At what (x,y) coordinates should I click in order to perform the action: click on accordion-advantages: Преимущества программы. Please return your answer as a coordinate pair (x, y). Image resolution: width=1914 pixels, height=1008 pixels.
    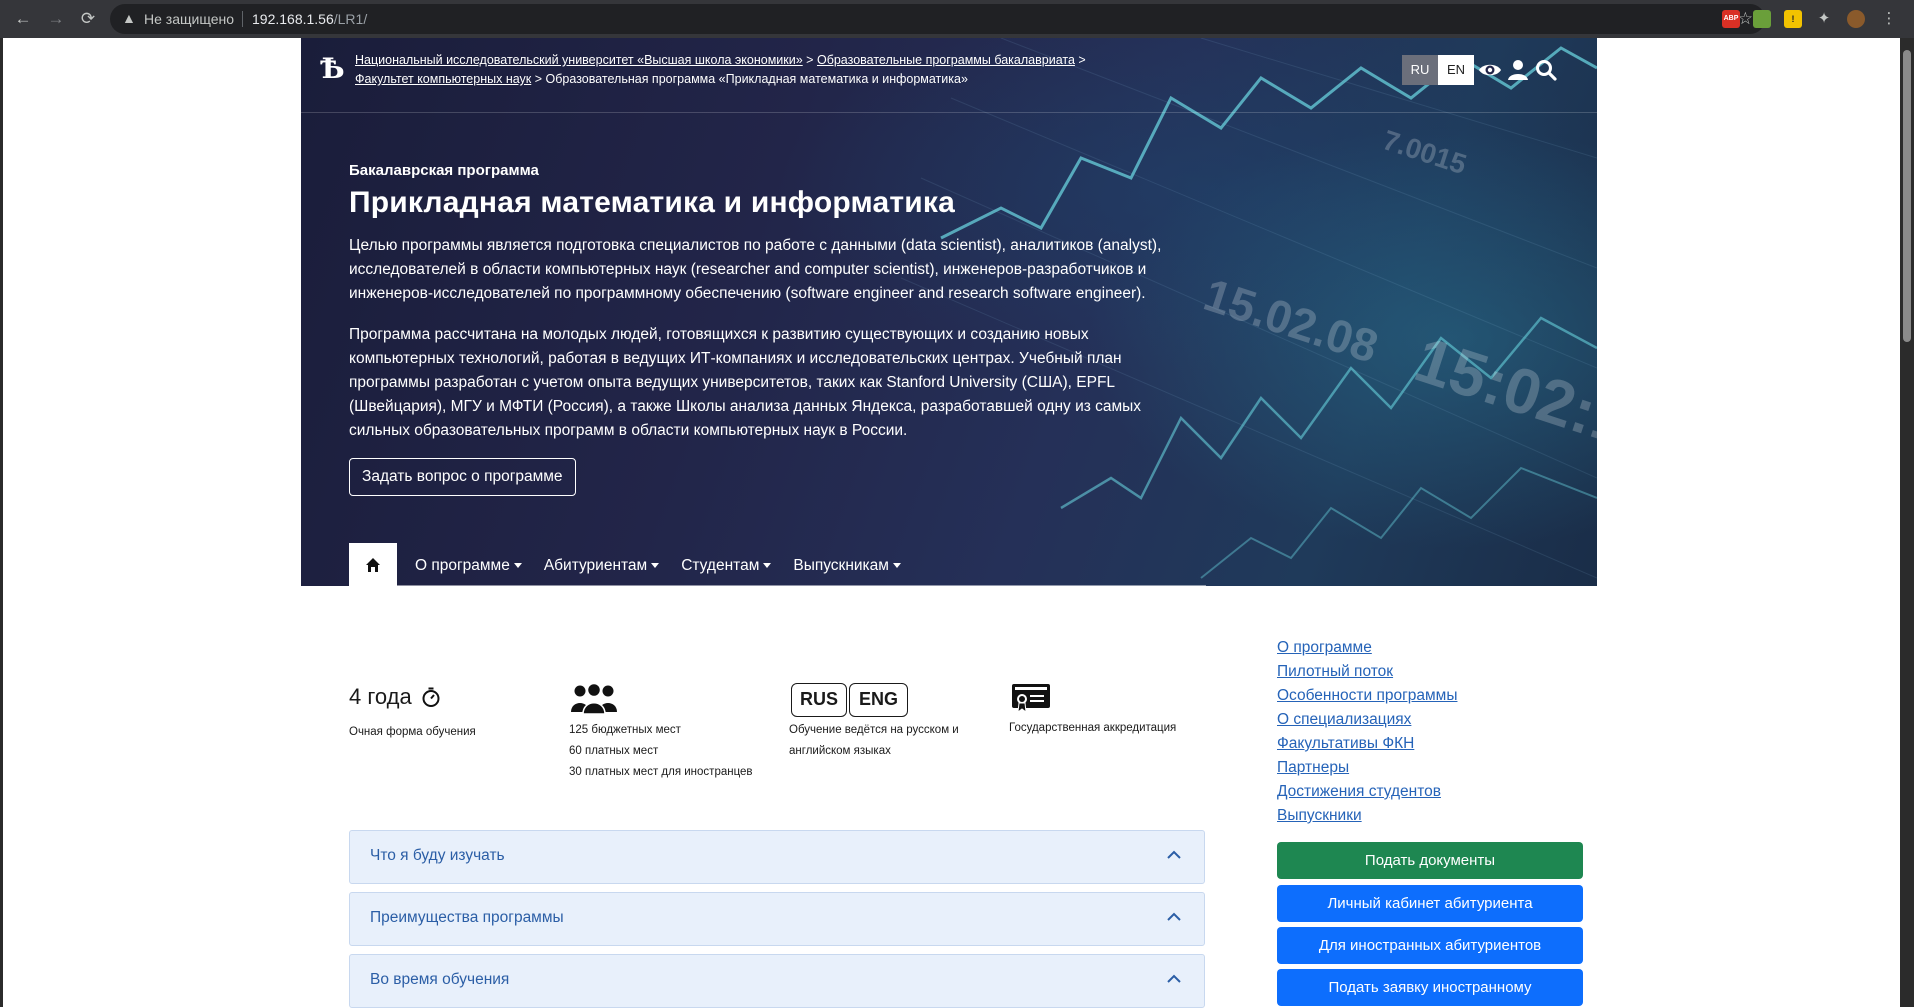
    Looking at the image, I should click on (777, 919).